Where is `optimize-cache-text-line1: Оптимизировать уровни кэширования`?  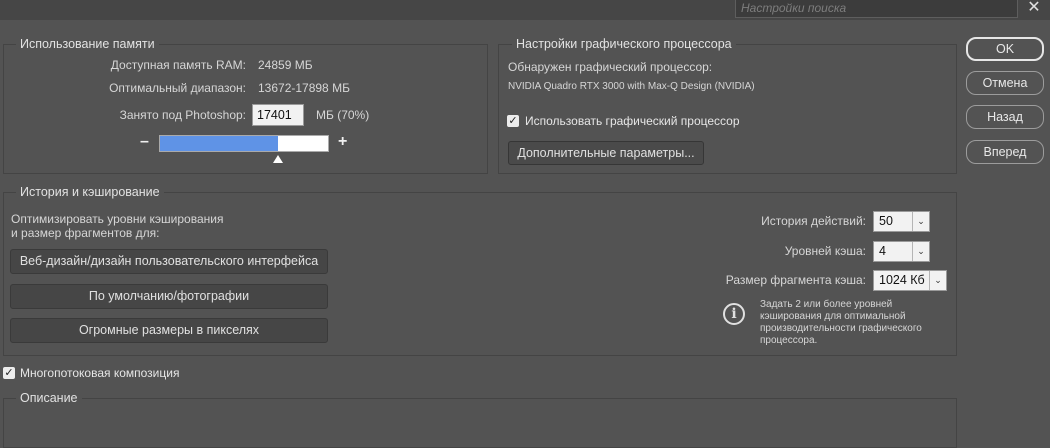 optimize-cache-text-line1: Оптимизировать уровни кэширования is located at coordinates (117, 219).